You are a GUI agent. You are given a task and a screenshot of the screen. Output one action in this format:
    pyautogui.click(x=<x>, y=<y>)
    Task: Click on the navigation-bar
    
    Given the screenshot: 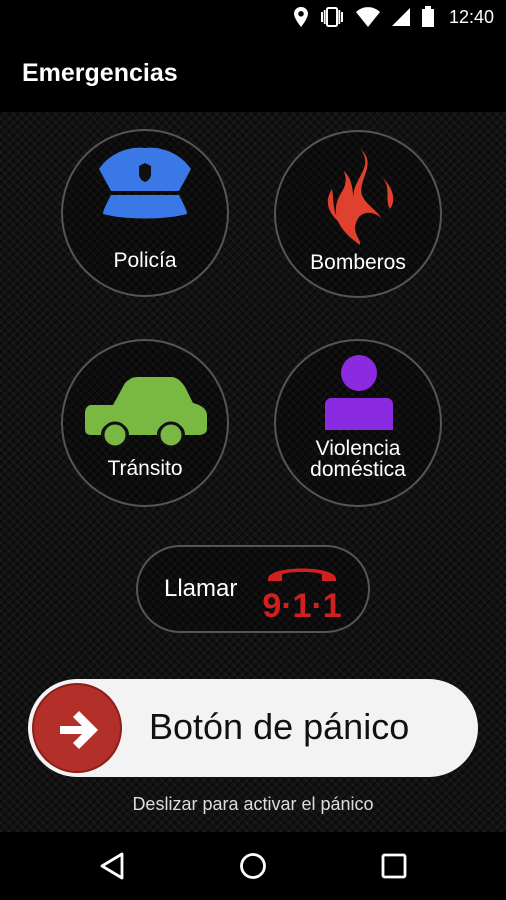 What is the action you would take?
    pyautogui.click(x=253, y=866)
    